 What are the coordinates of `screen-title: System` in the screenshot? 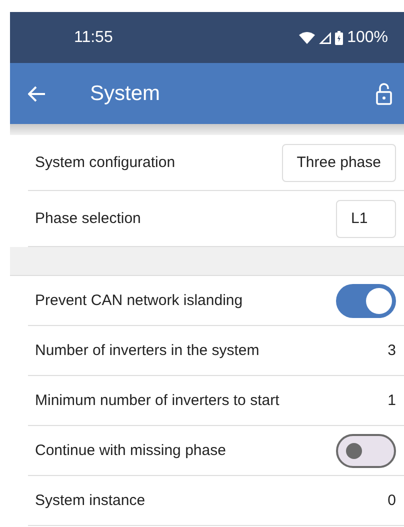 It's located at (126, 94).